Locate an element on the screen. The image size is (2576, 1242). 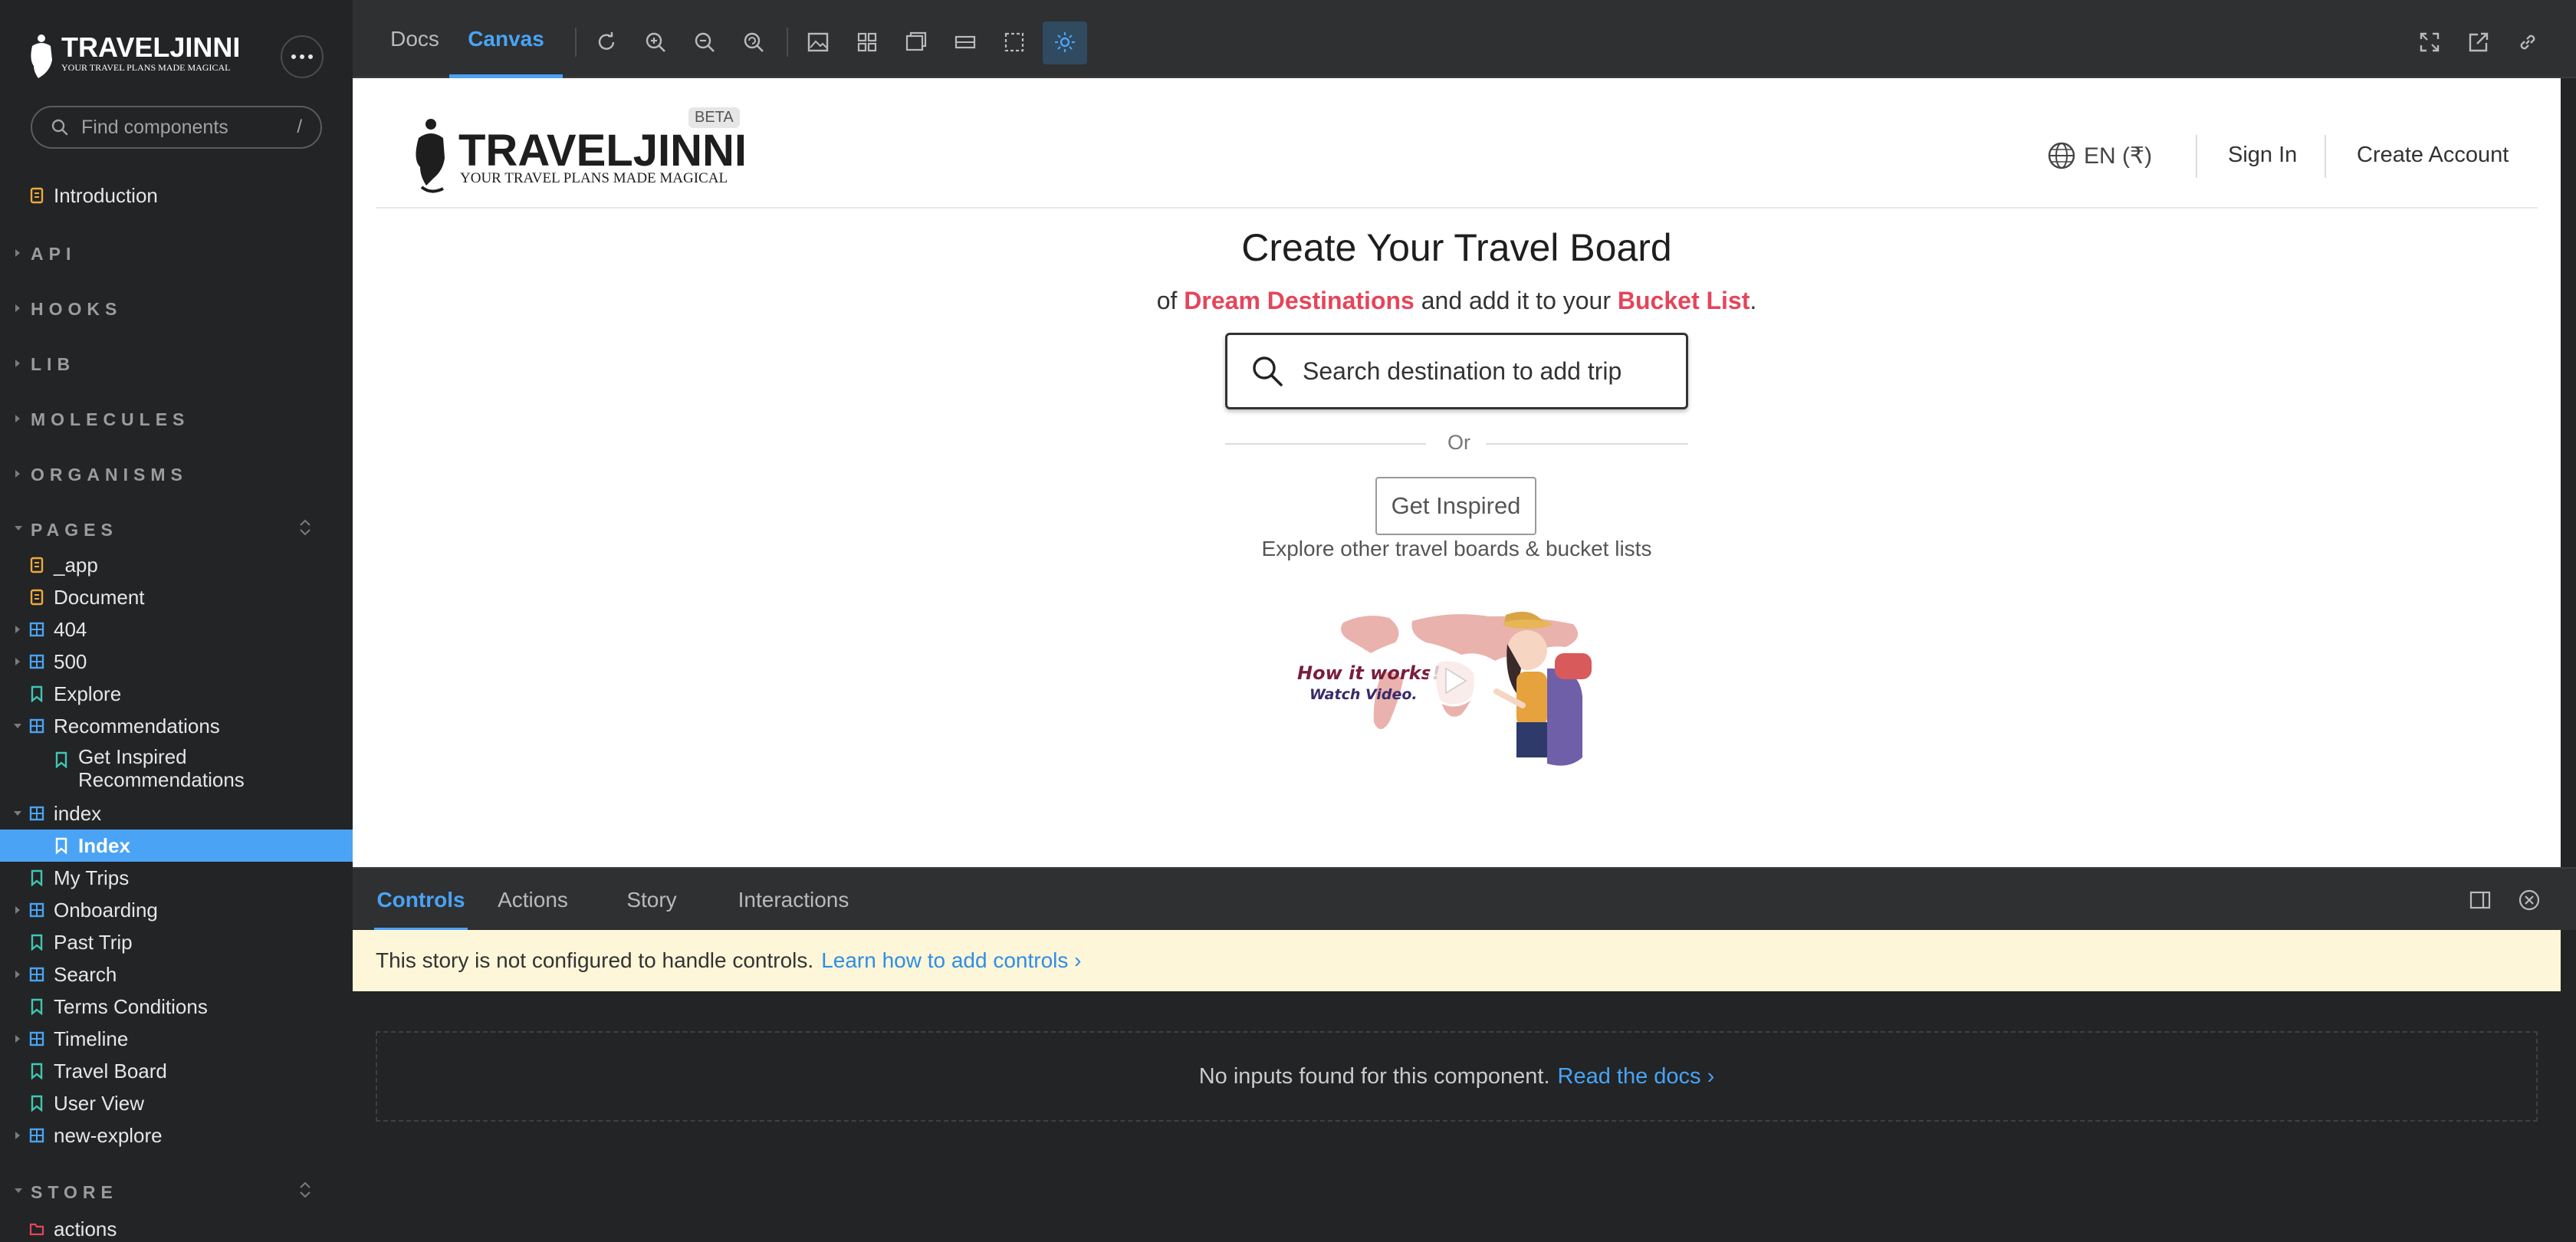
search-shortcut-hint: / is located at coordinates (300, 127).